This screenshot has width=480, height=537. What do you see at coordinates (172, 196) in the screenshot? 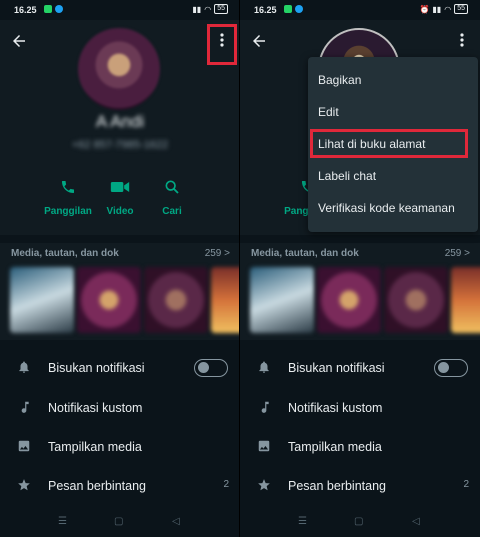
I see `search-button: Cari` at bounding box center [172, 196].